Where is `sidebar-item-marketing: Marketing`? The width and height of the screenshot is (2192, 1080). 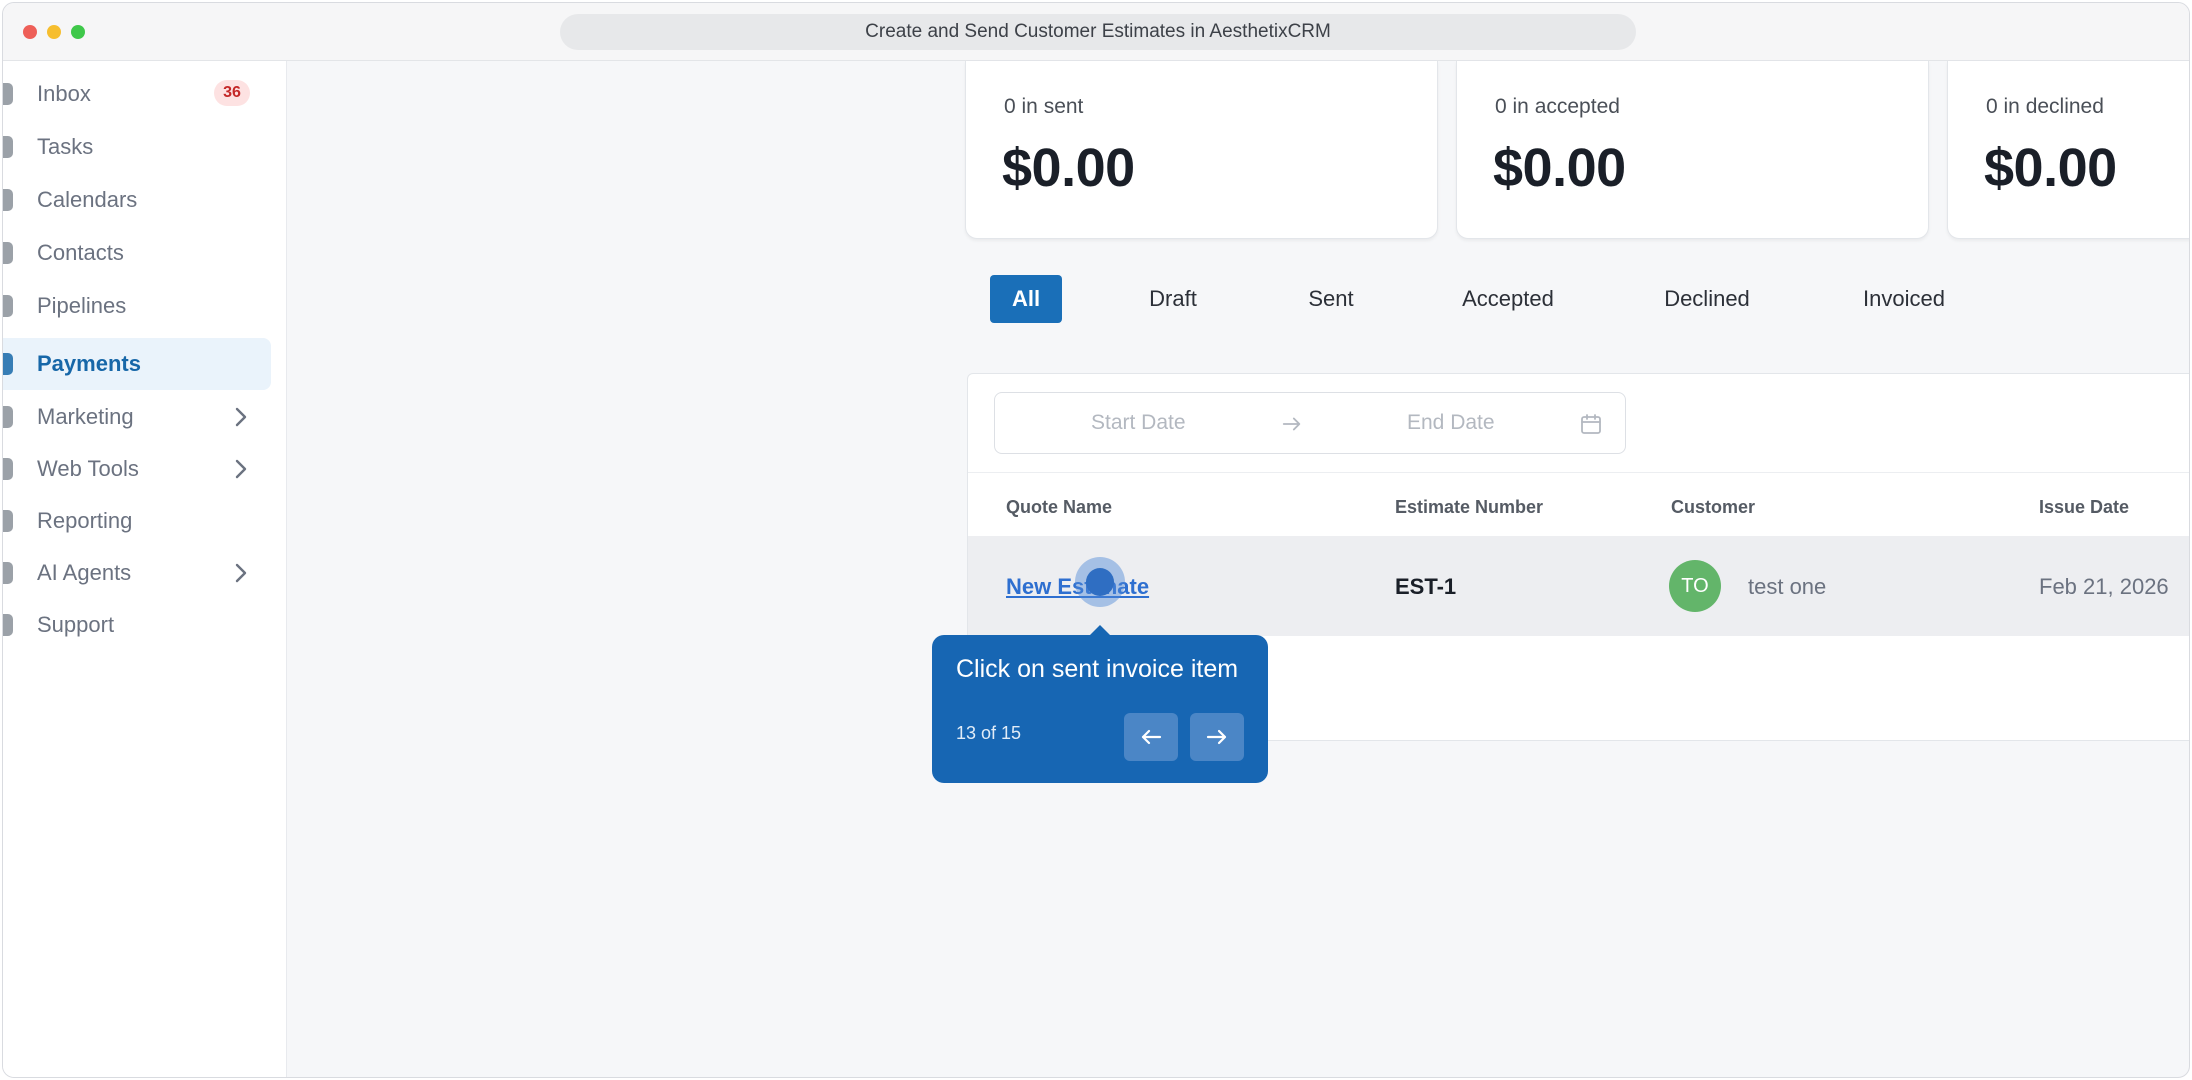 sidebar-item-marketing: Marketing is located at coordinates (137, 417).